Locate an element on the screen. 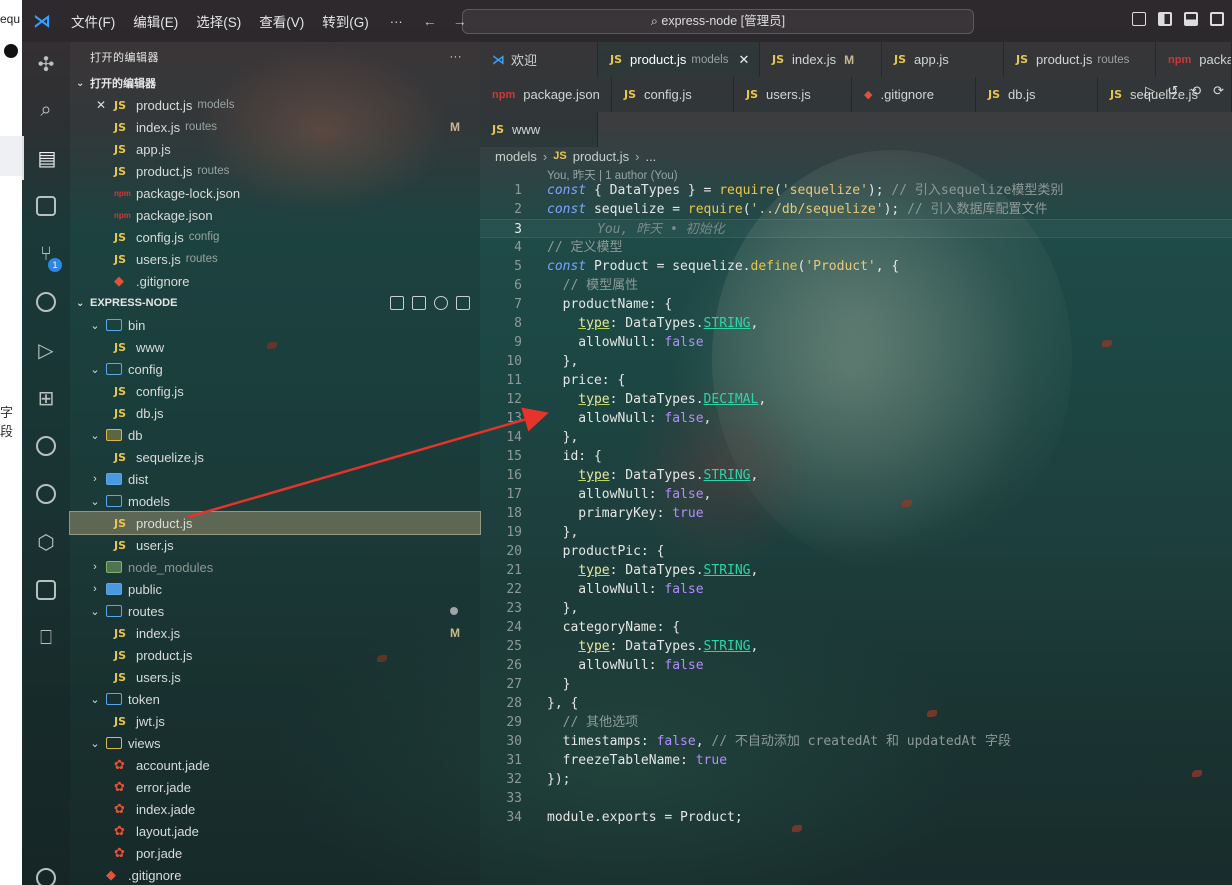 This screenshot has height=885, width=1232. explorer-section-header: ⌄ EXPRESS-NODE is located at coordinates (275, 303).